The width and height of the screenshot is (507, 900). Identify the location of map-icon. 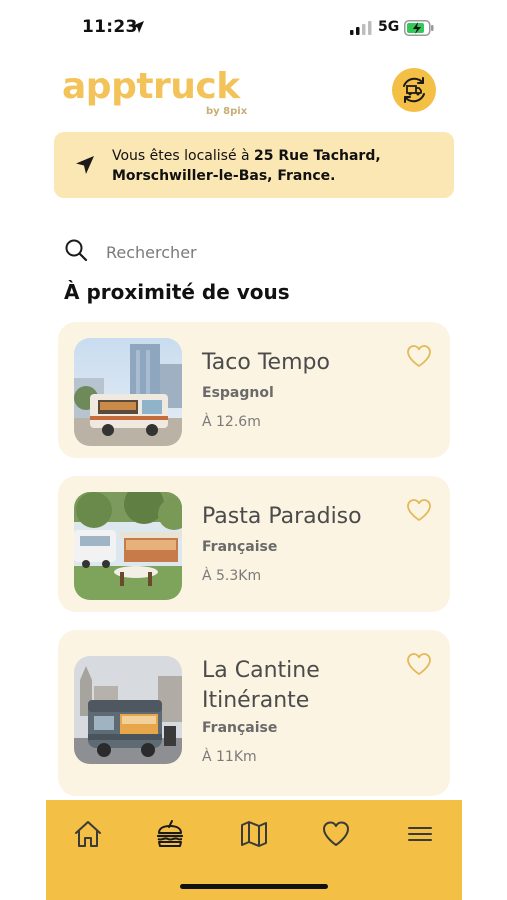
(254, 834).